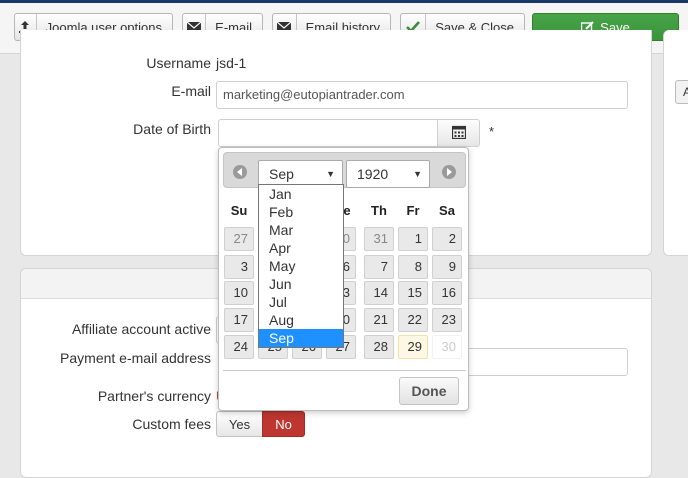 Image resolution: width=688 pixels, height=478 pixels. What do you see at coordinates (301, 248) in the screenshot?
I see `month-option: Apr` at bounding box center [301, 248].